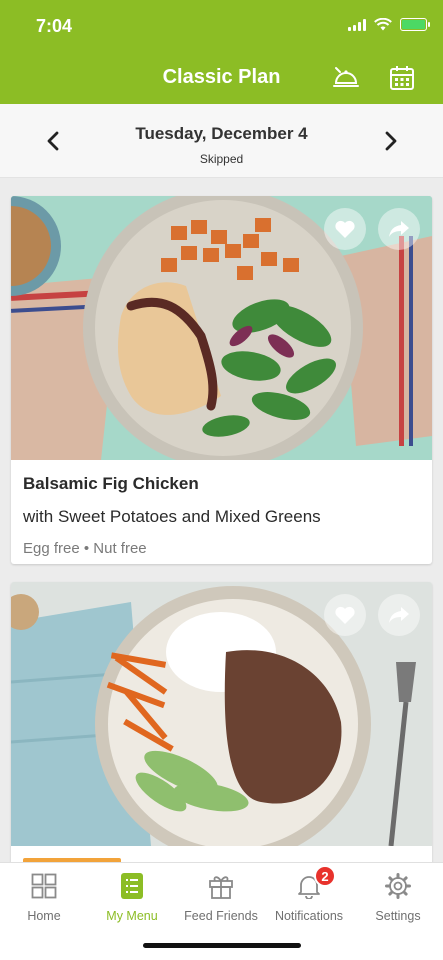 This screenshot has height=960, width=443. I want to click on menu-list-icon, so click(132, 886).